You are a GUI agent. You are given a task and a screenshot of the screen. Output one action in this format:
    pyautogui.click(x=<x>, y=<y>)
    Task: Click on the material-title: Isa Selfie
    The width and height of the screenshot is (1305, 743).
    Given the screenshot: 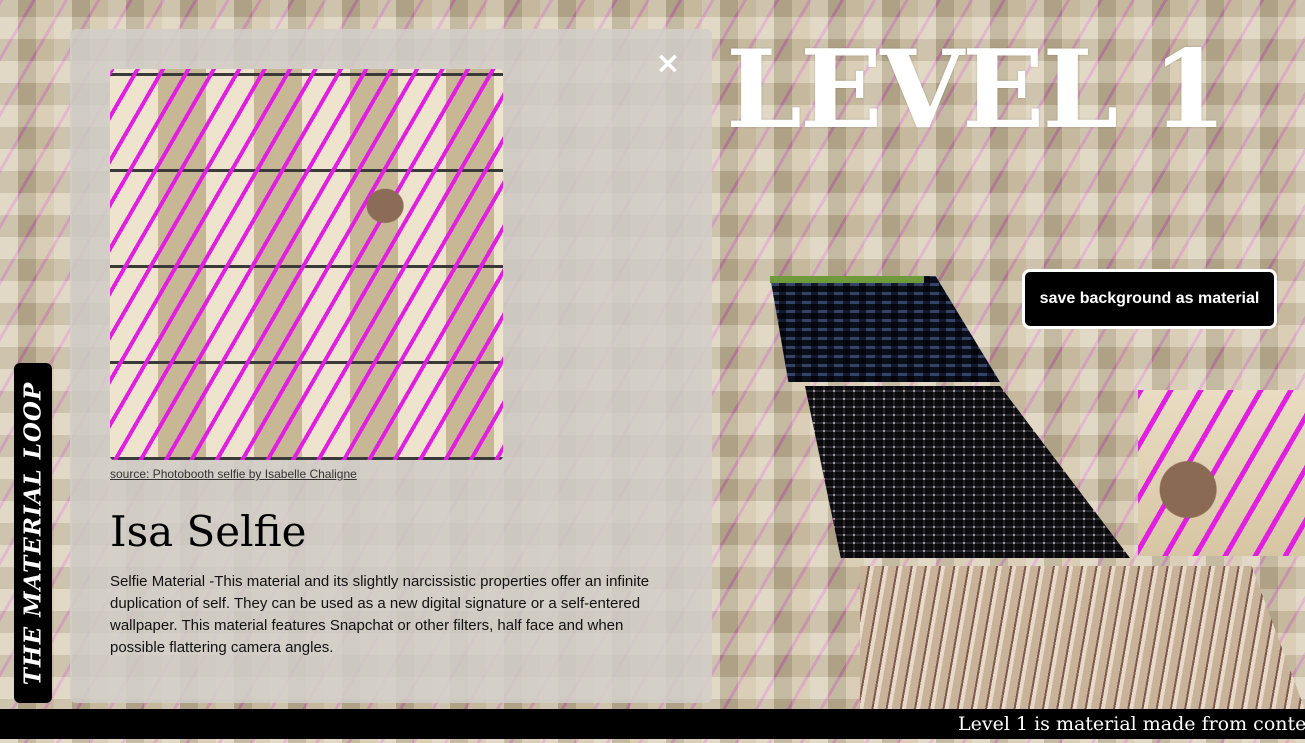 What is the action you would take?
    pyautogui.click(x=208, y=531)
    